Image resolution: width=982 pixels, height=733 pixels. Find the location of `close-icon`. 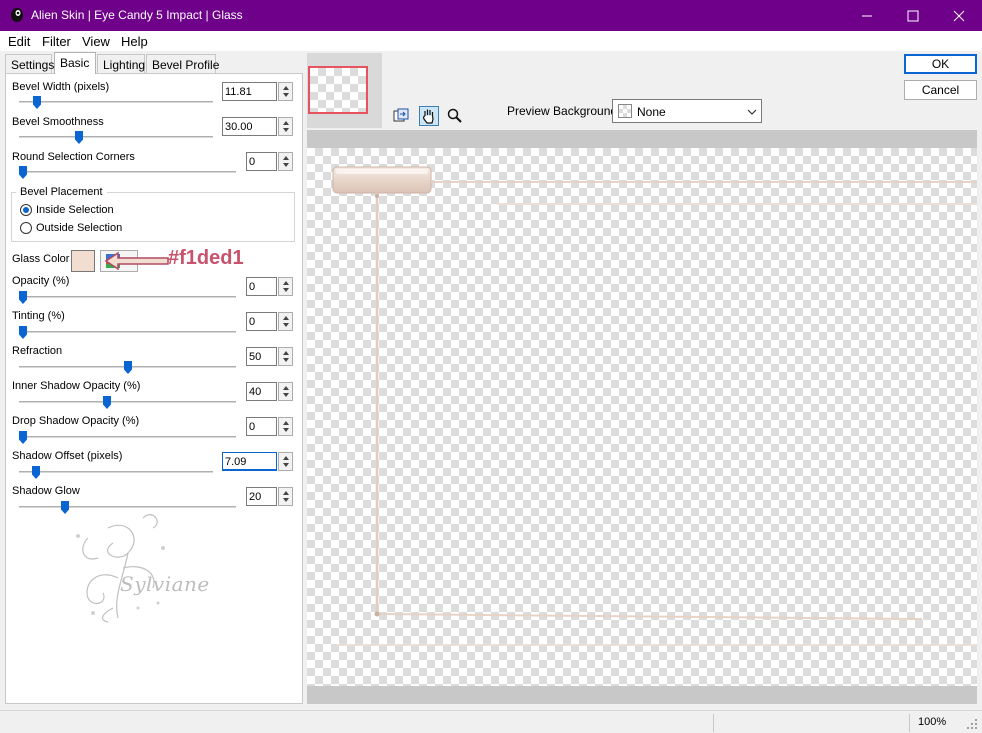

close-icon is located at coordinates (959, 15).